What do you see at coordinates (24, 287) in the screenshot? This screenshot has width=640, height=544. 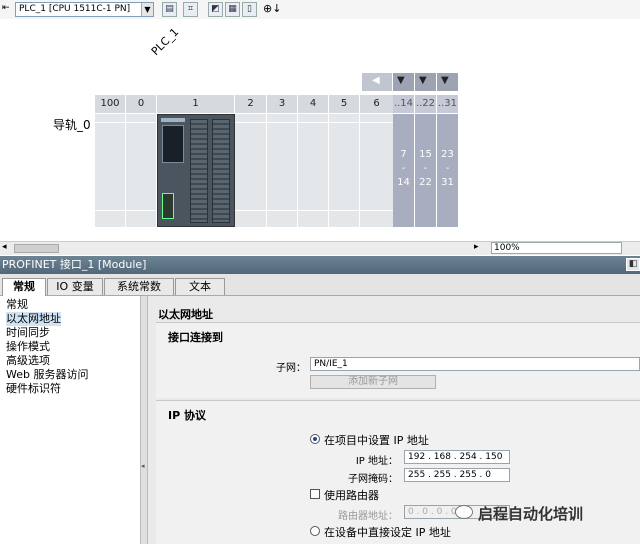 I see `tab-general: 常规` at bounding box center [24, 287].